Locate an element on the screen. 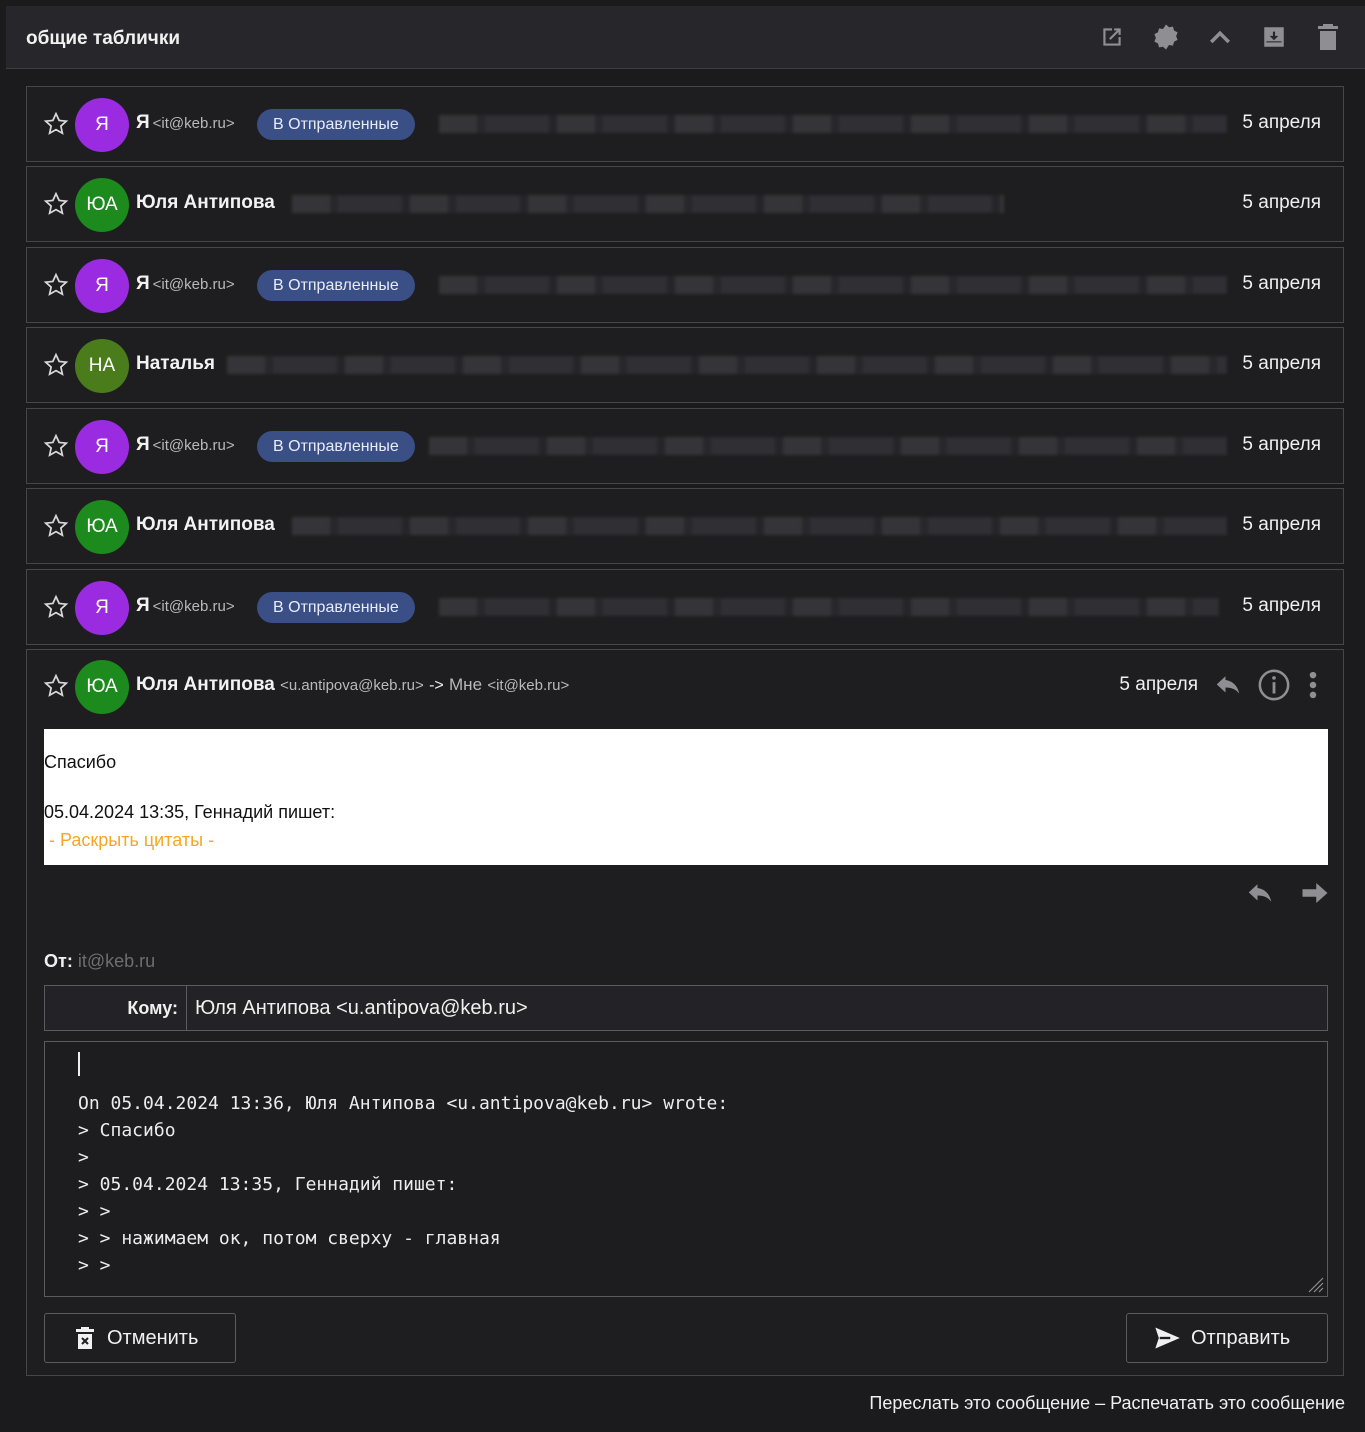 This screenshot has width=1365, height=1432. from-value: it@keb.ru is located at coordinates (116, 961).